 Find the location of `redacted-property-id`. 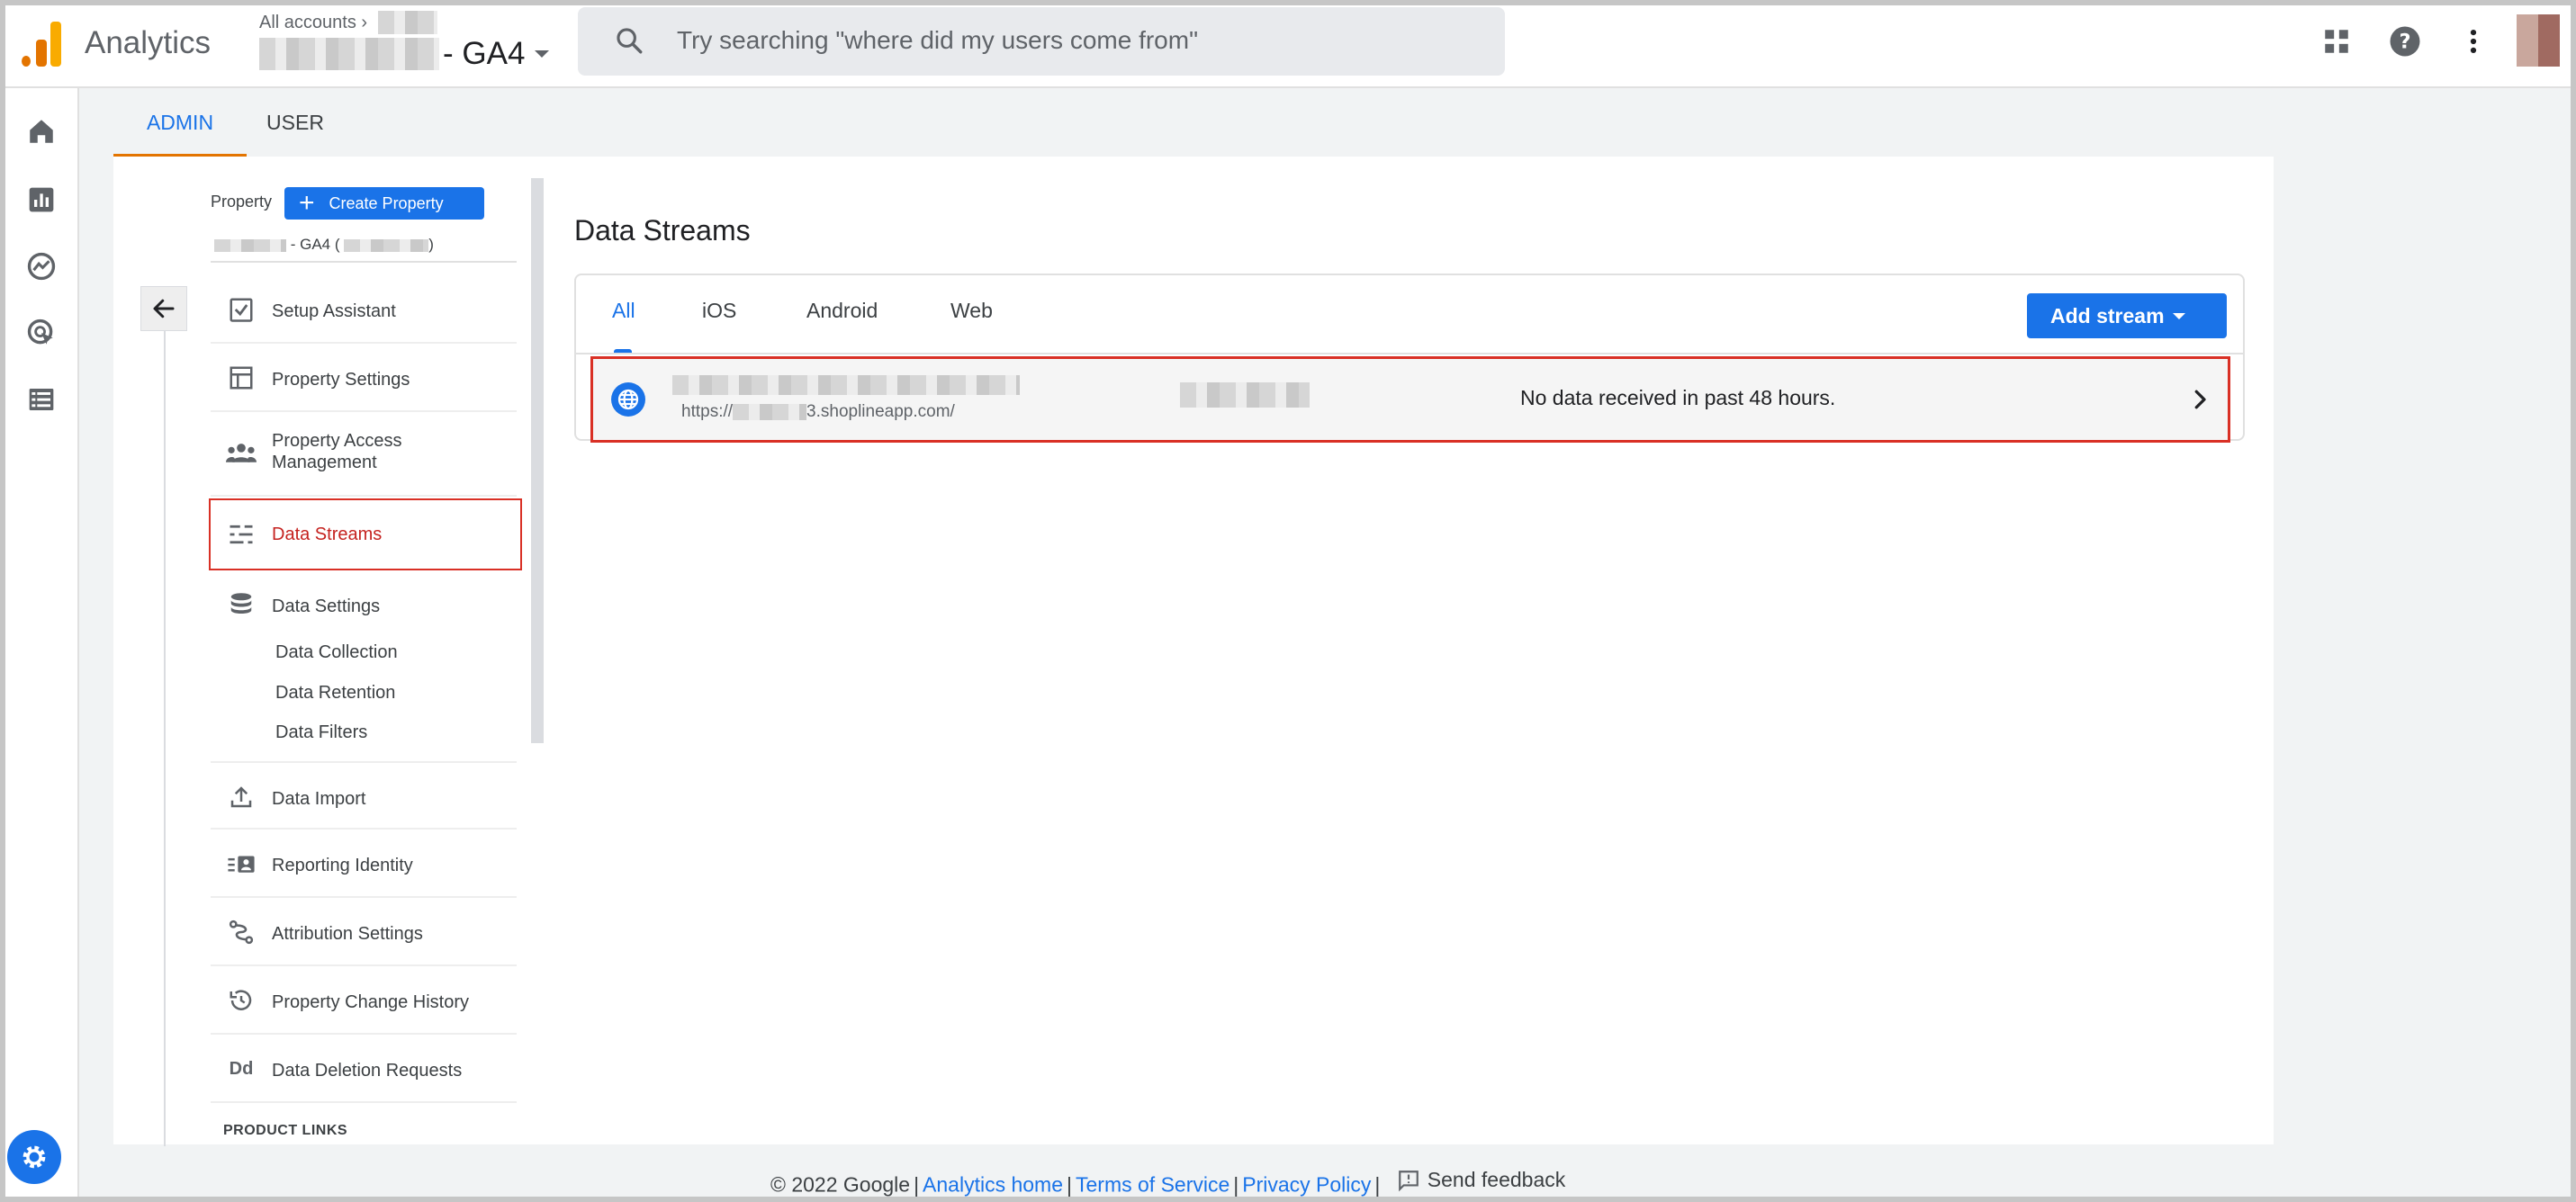

redacted-property-id is located at coordinates (386, 245).